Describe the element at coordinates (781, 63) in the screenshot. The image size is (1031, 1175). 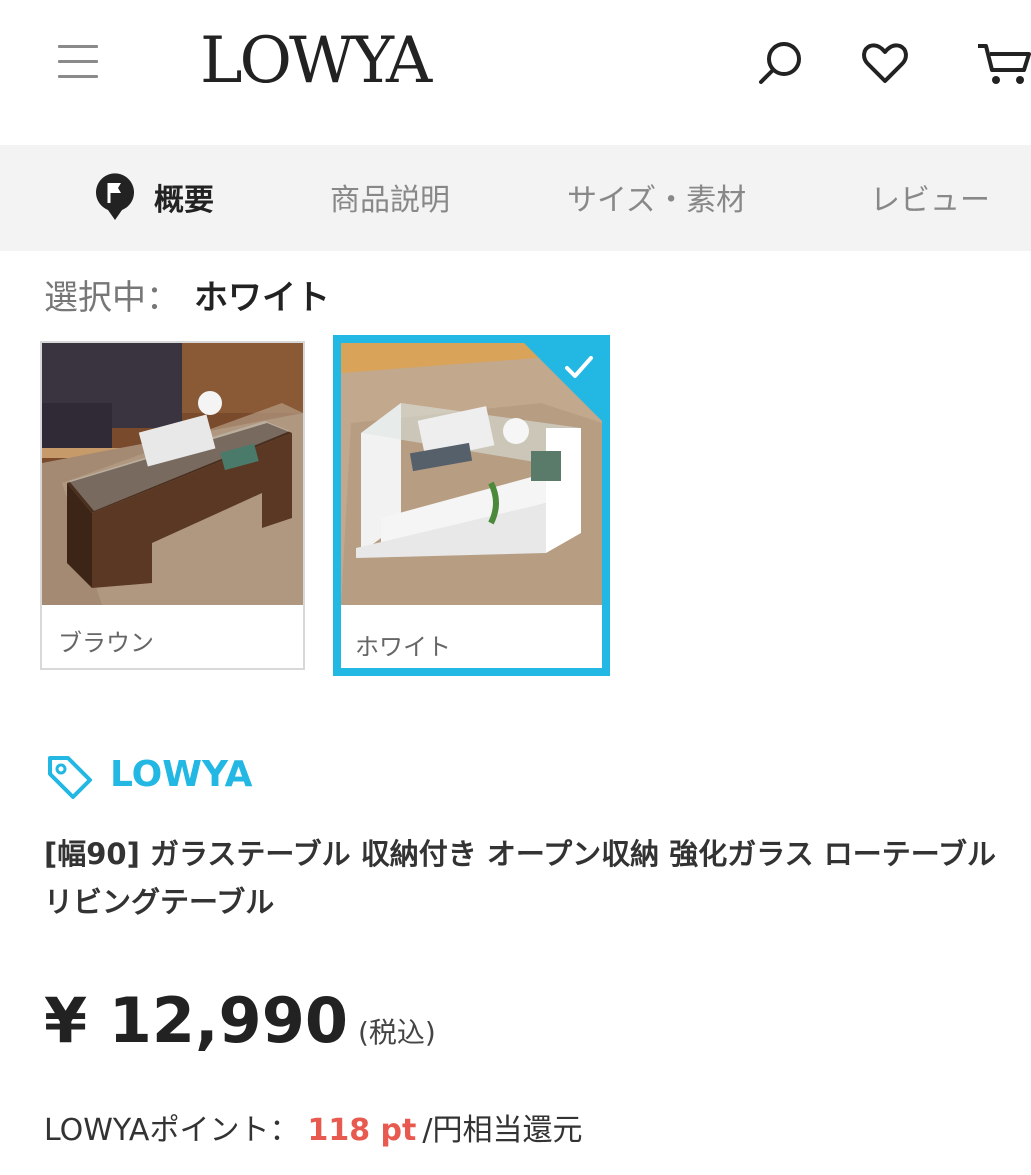
I see `search-icon` at that location.